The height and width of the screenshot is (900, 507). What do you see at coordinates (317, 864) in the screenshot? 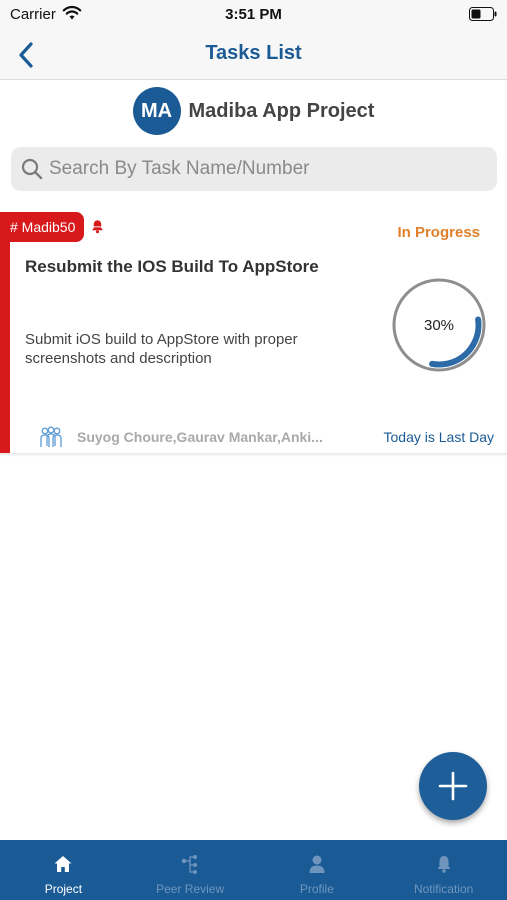
I see `profile-icon` at bounding box center [317, 864].